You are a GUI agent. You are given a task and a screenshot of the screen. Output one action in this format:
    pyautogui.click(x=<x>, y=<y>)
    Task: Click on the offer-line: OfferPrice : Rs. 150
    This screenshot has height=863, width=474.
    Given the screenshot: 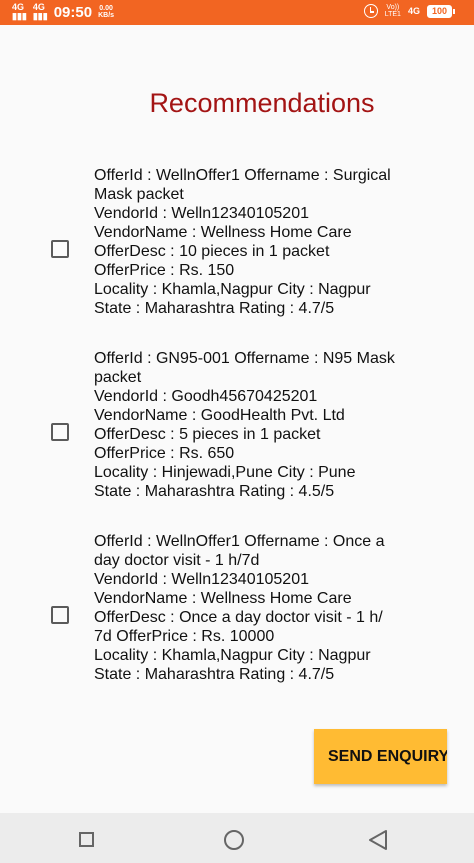 What is the action you would take?
    pyautogui.click(x=164, y=270)
    